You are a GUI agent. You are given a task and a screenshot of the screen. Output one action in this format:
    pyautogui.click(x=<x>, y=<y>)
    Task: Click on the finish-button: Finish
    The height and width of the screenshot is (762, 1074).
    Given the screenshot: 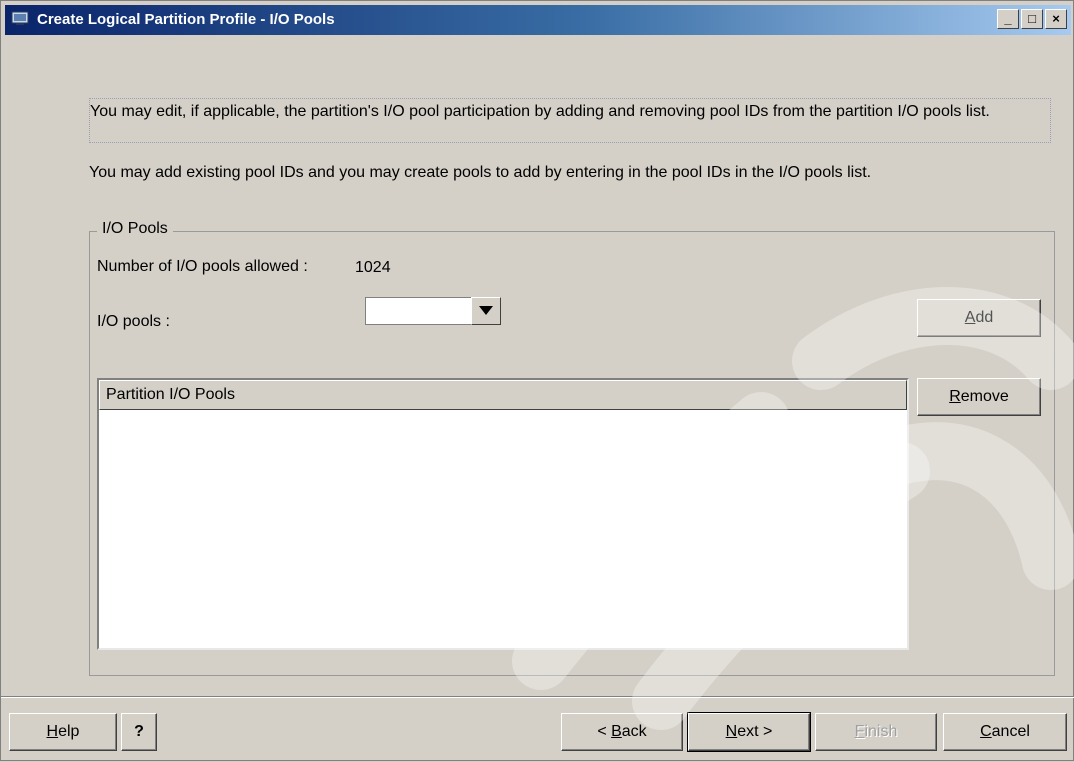 What is the action you would take?
    pyautogui.click(x=876, y=732)
    